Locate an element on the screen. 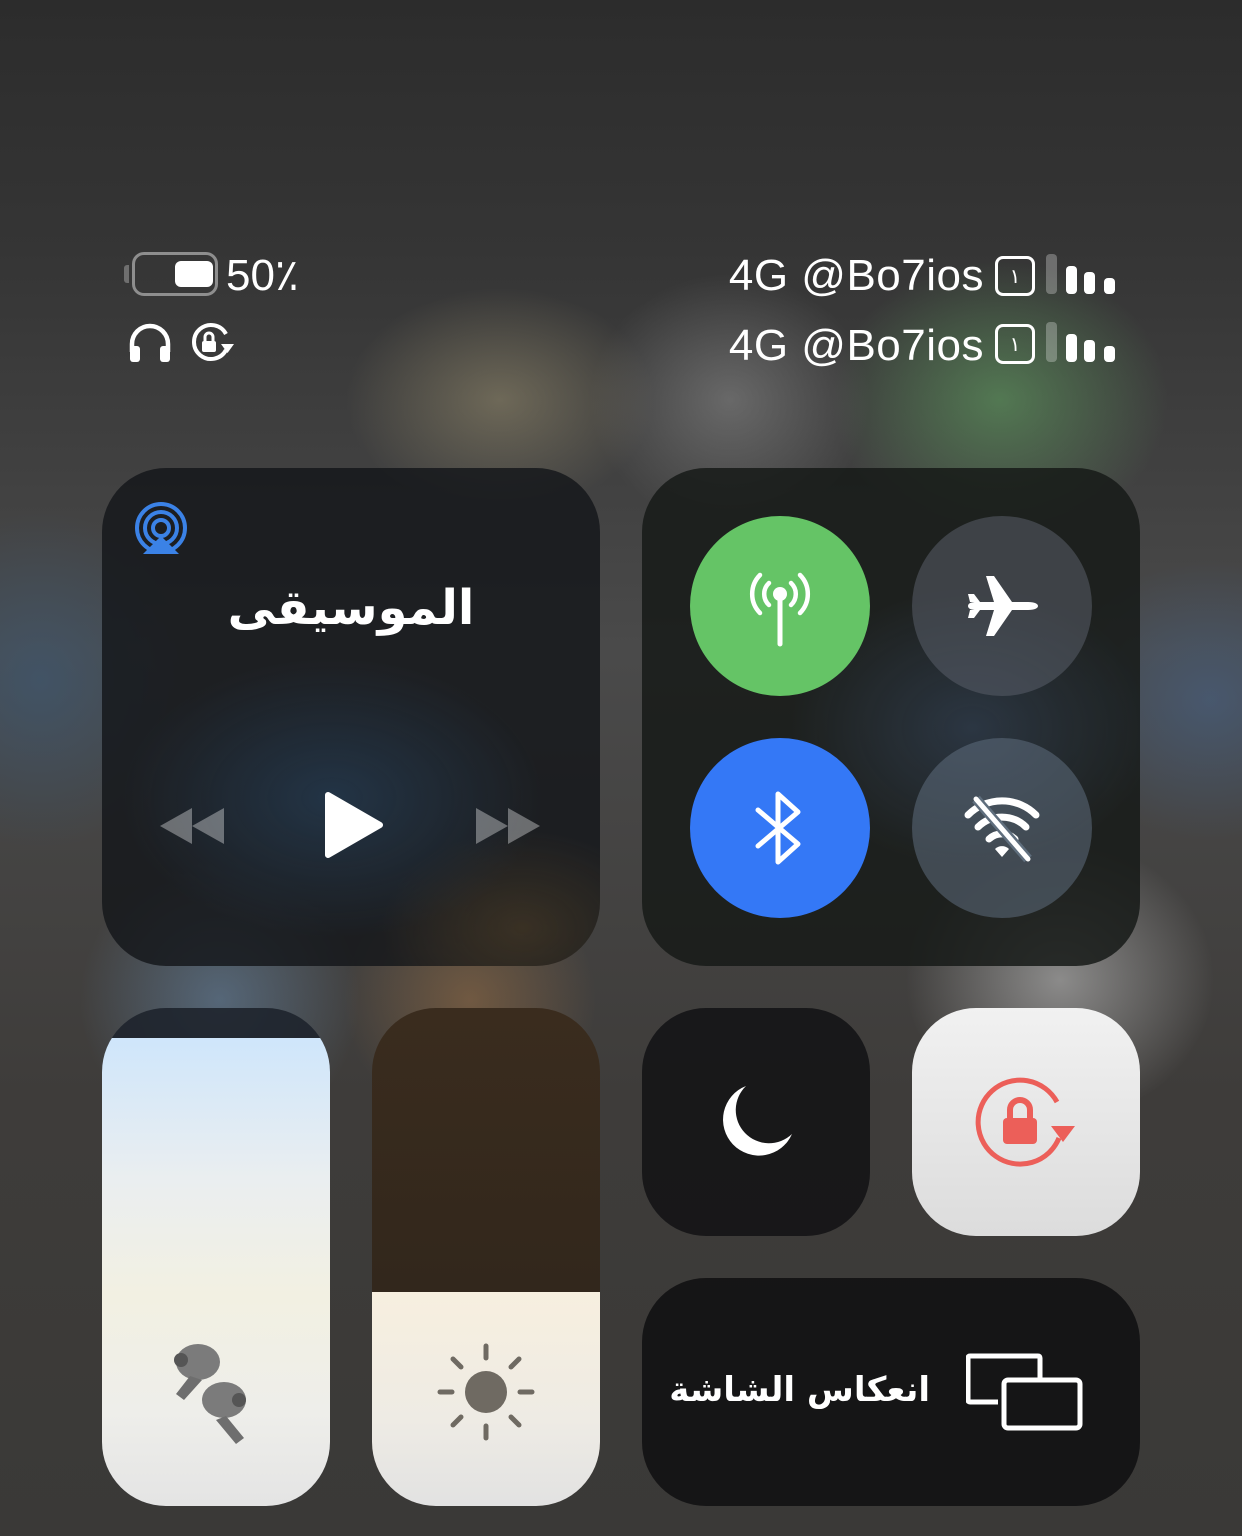 The width and height of the screenshot is (1242, 1536). play-icon is located at coordinates (354, 825).